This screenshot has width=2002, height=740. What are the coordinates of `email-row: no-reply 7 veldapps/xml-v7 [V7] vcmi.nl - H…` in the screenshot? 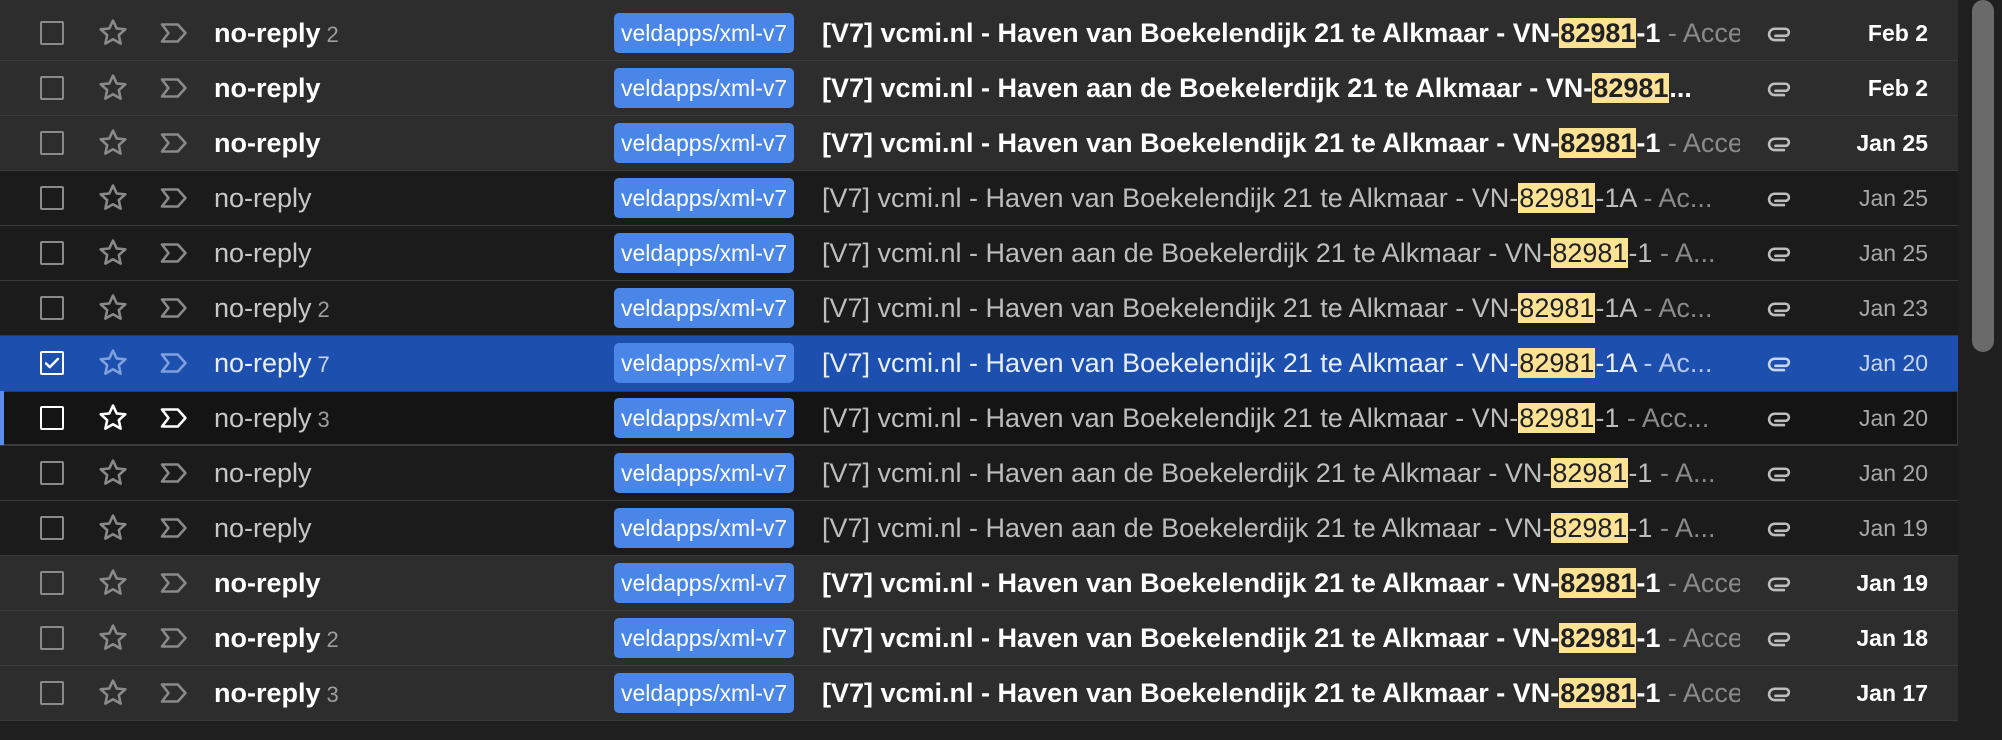 It's located at (979, 363).